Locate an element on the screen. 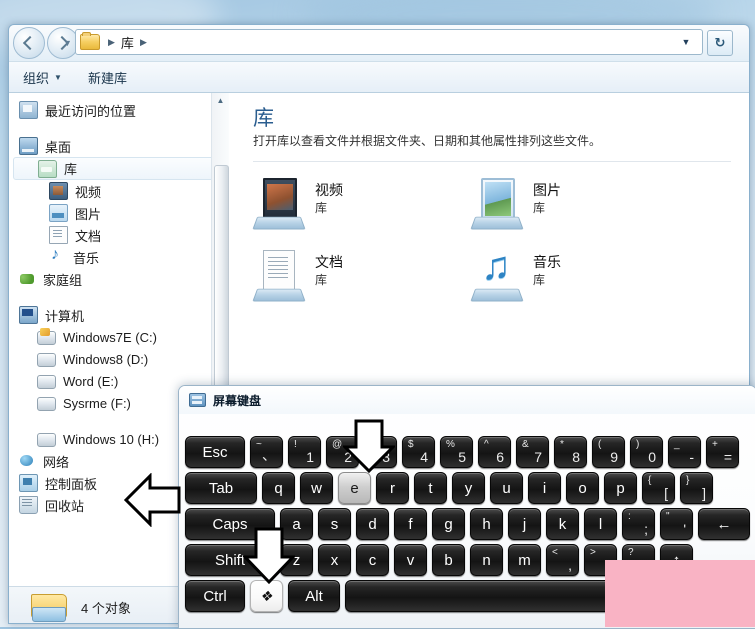  key-i: i is located at coordinates (544, 488).